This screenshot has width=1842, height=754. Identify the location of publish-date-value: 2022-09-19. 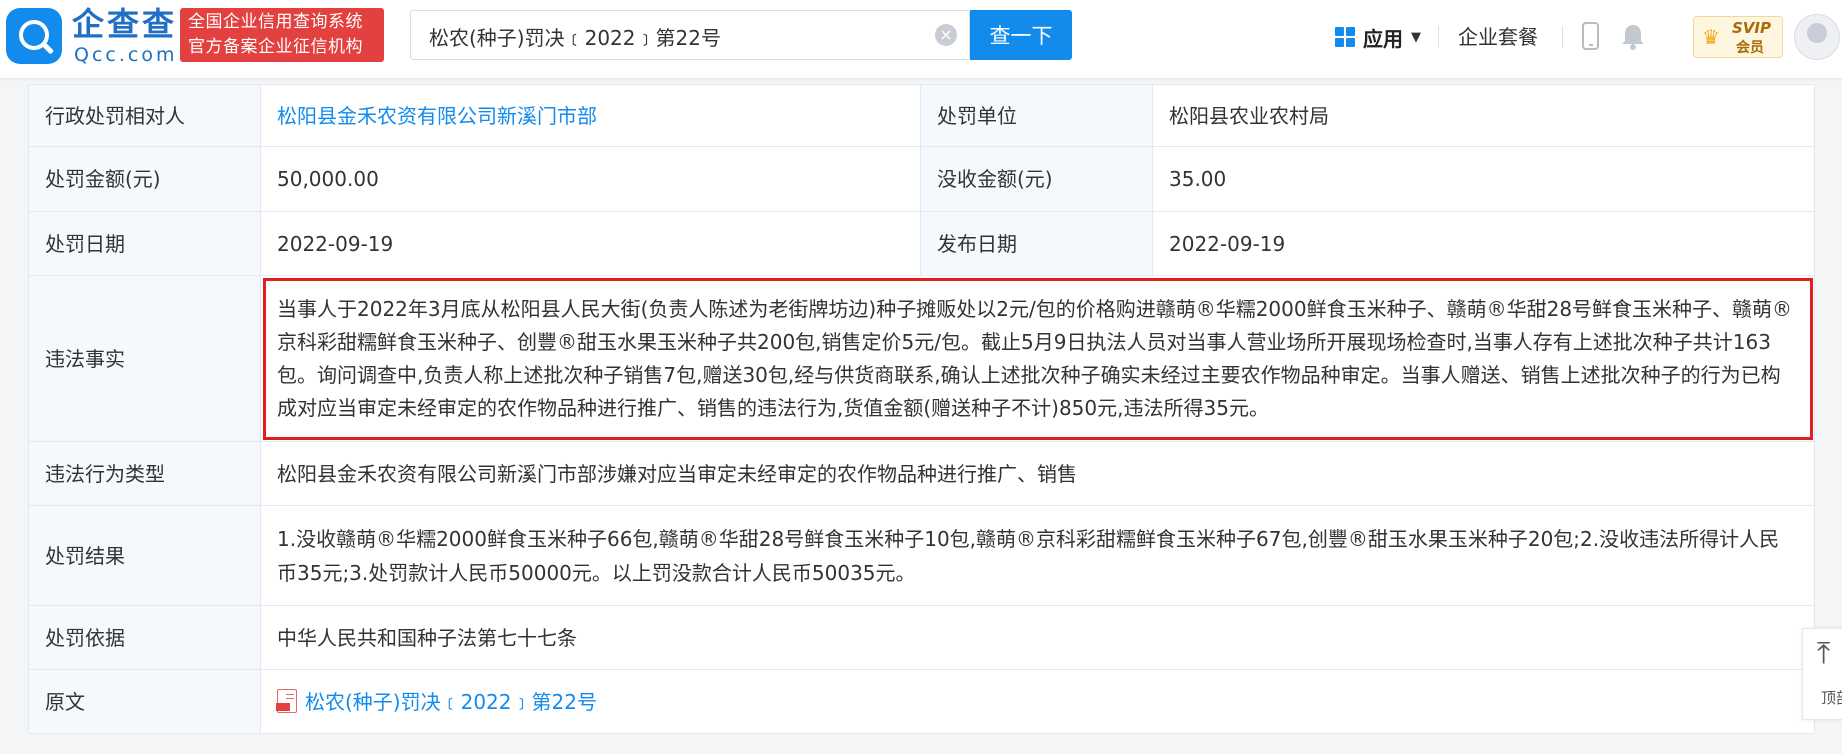
(1483, 243).